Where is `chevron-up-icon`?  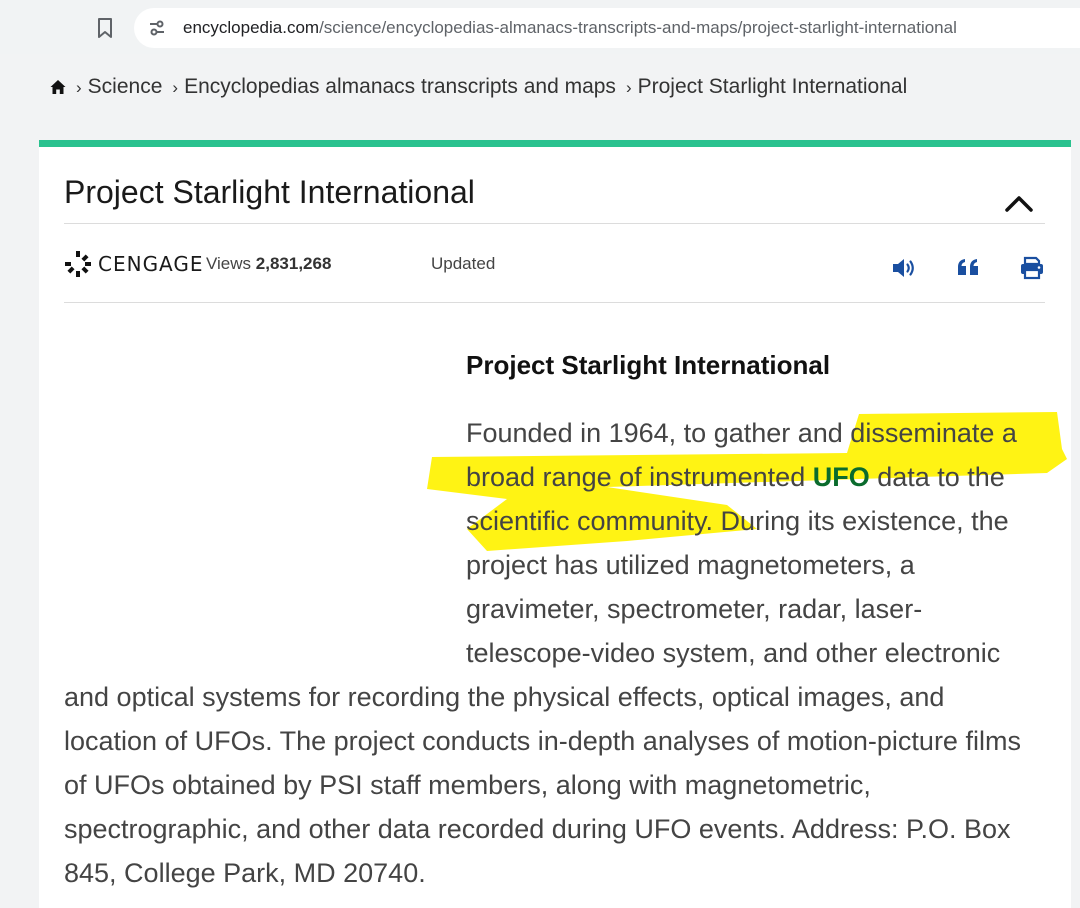 chevron-up-icon is located at coordinates (1019, 203).